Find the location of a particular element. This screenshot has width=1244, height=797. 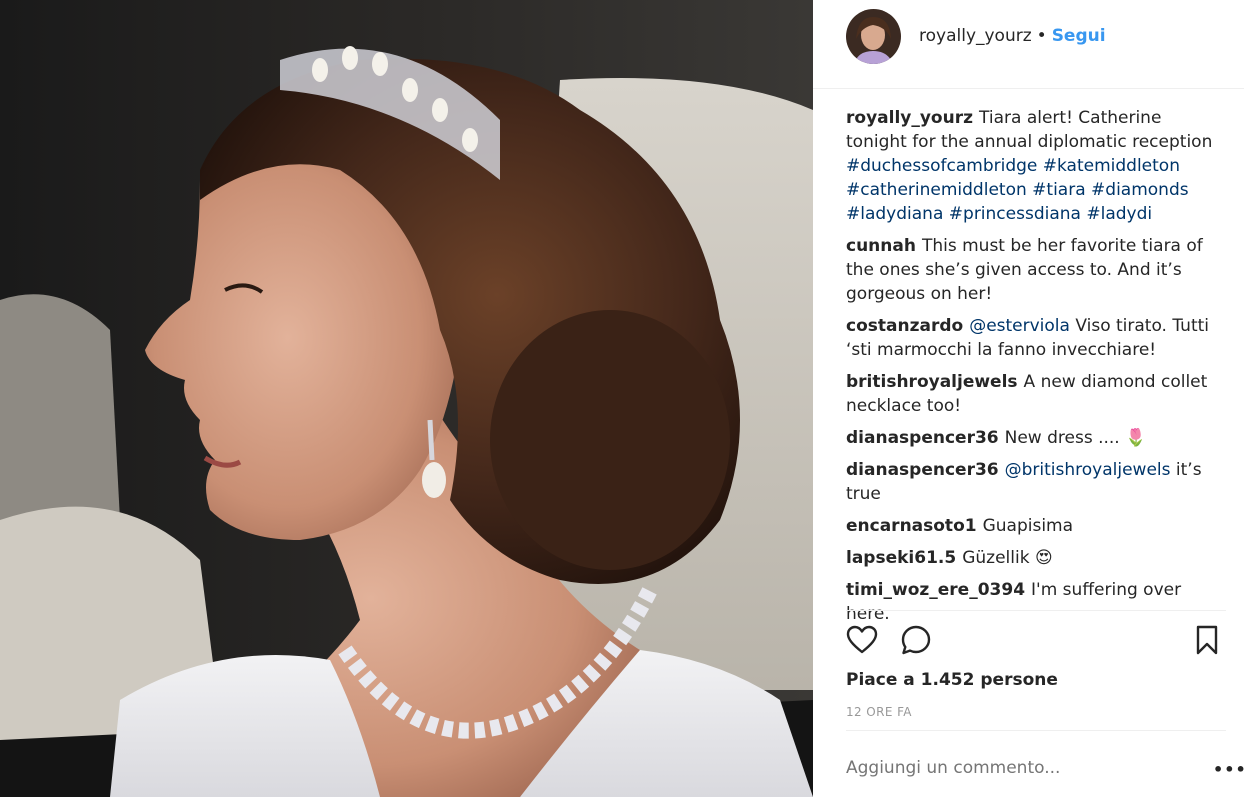

bookmark-icon is located at coordinates (1207, 640).